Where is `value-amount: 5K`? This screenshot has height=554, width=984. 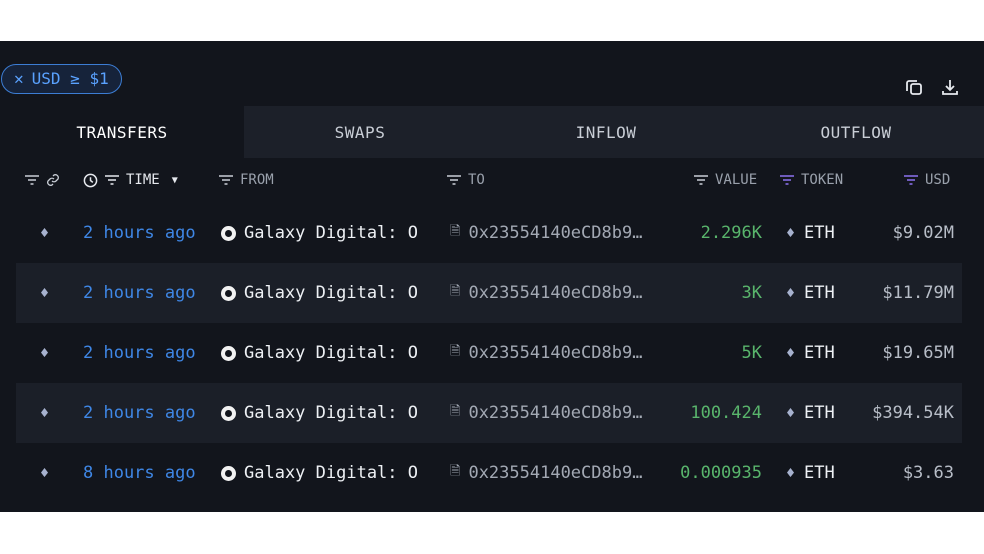 value-amount: 5K is located at coordinates (751, 353).